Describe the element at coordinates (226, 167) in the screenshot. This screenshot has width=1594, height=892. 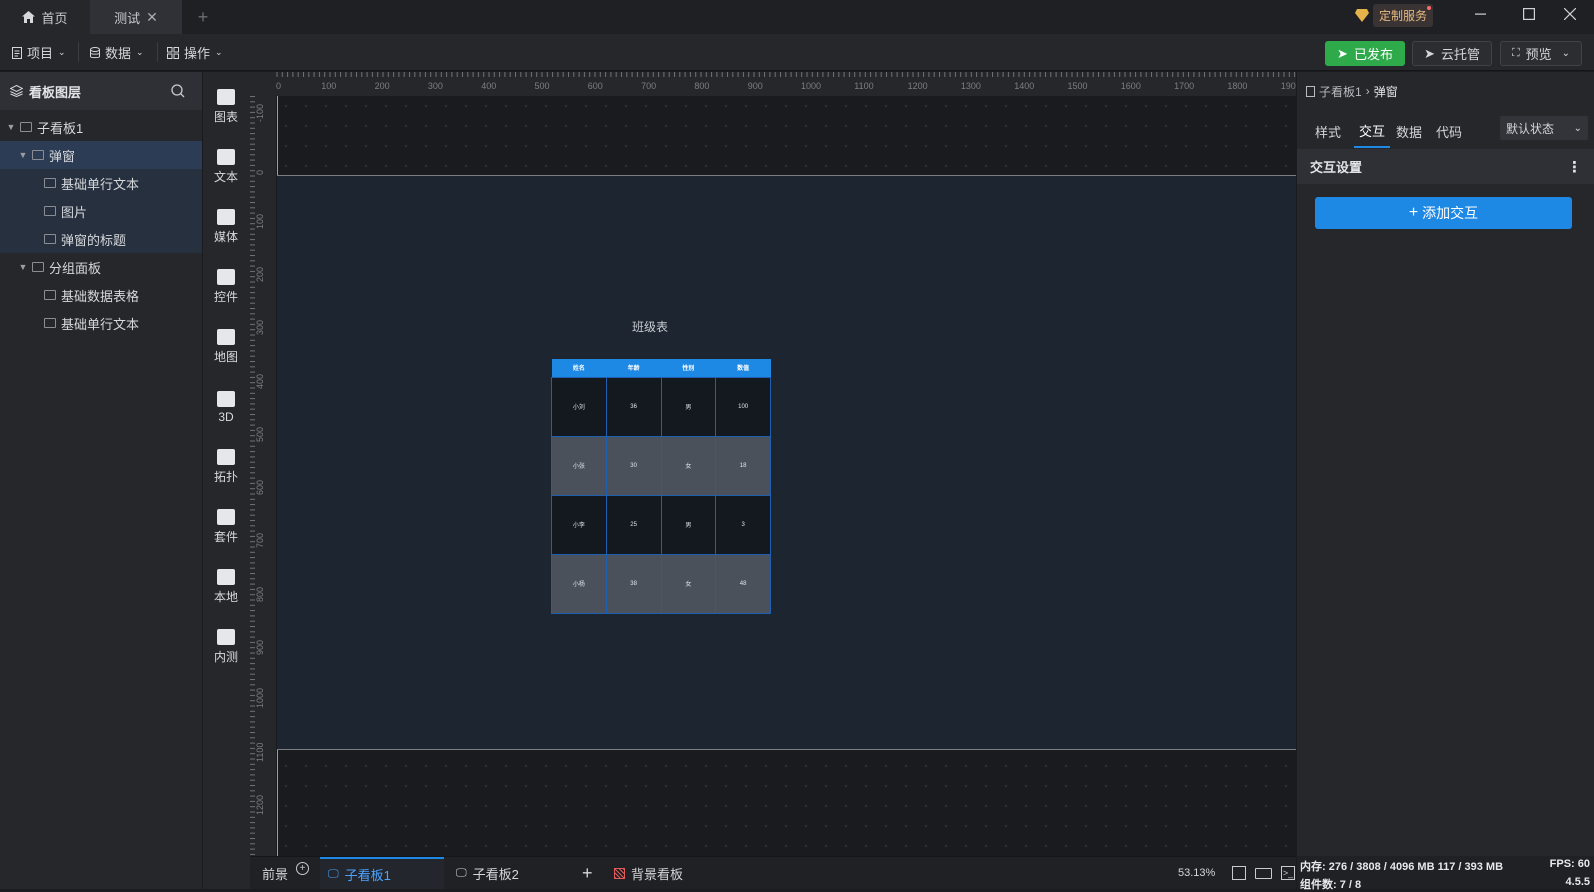
I see `component-1: 文本` at that location.